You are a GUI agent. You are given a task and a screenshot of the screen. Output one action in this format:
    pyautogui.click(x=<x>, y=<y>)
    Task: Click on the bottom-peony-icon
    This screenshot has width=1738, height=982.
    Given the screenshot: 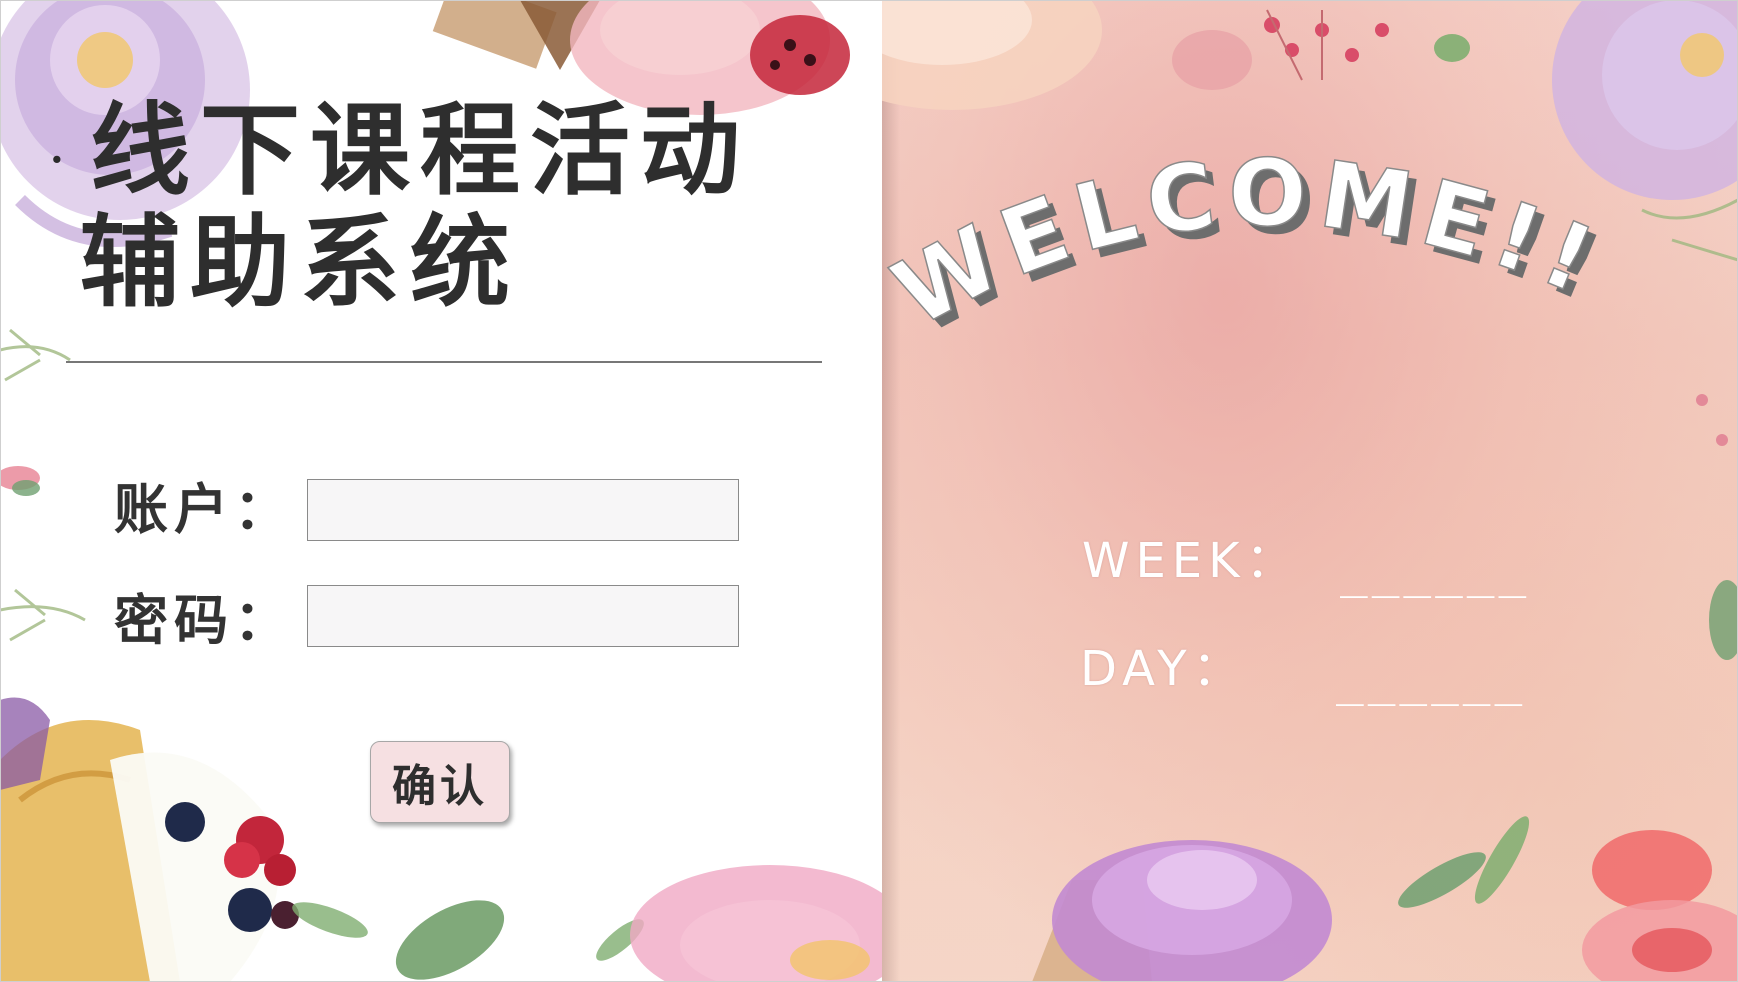 What is the action you would take?
    pyautogui.click(x=756, y=923)
    